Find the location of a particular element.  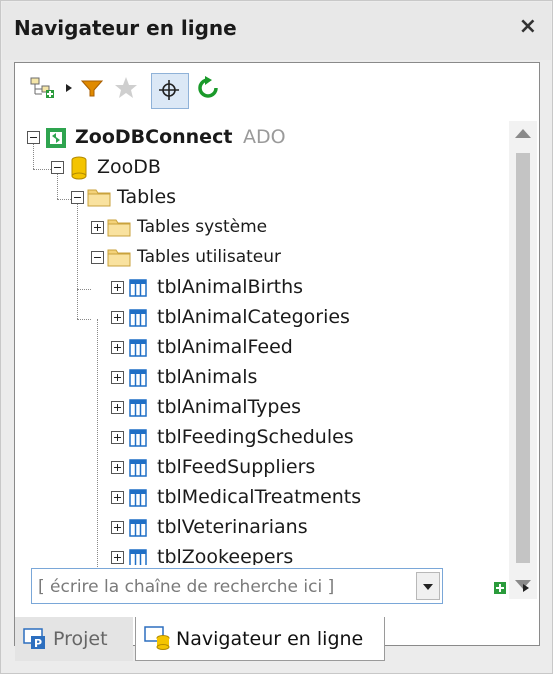

more-options-icon is located at coordinates (526, 588).